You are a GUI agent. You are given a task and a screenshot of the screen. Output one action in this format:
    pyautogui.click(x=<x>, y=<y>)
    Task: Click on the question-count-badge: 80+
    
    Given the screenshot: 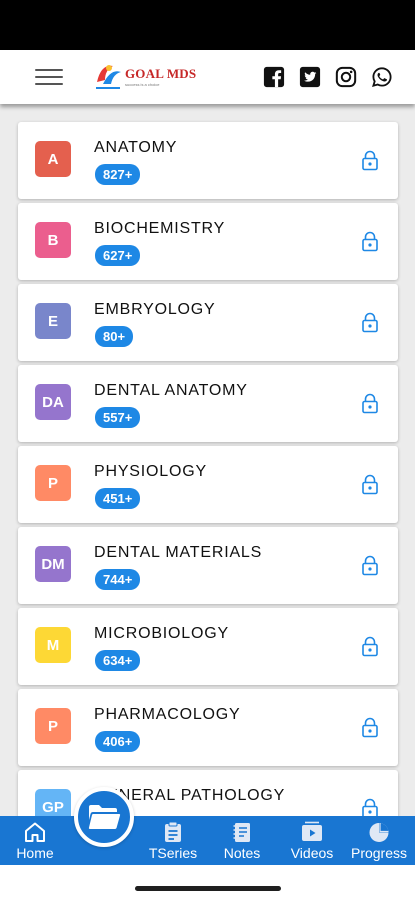 What is the action you would take?
    pyautogui.click(x=114, y=336)
    